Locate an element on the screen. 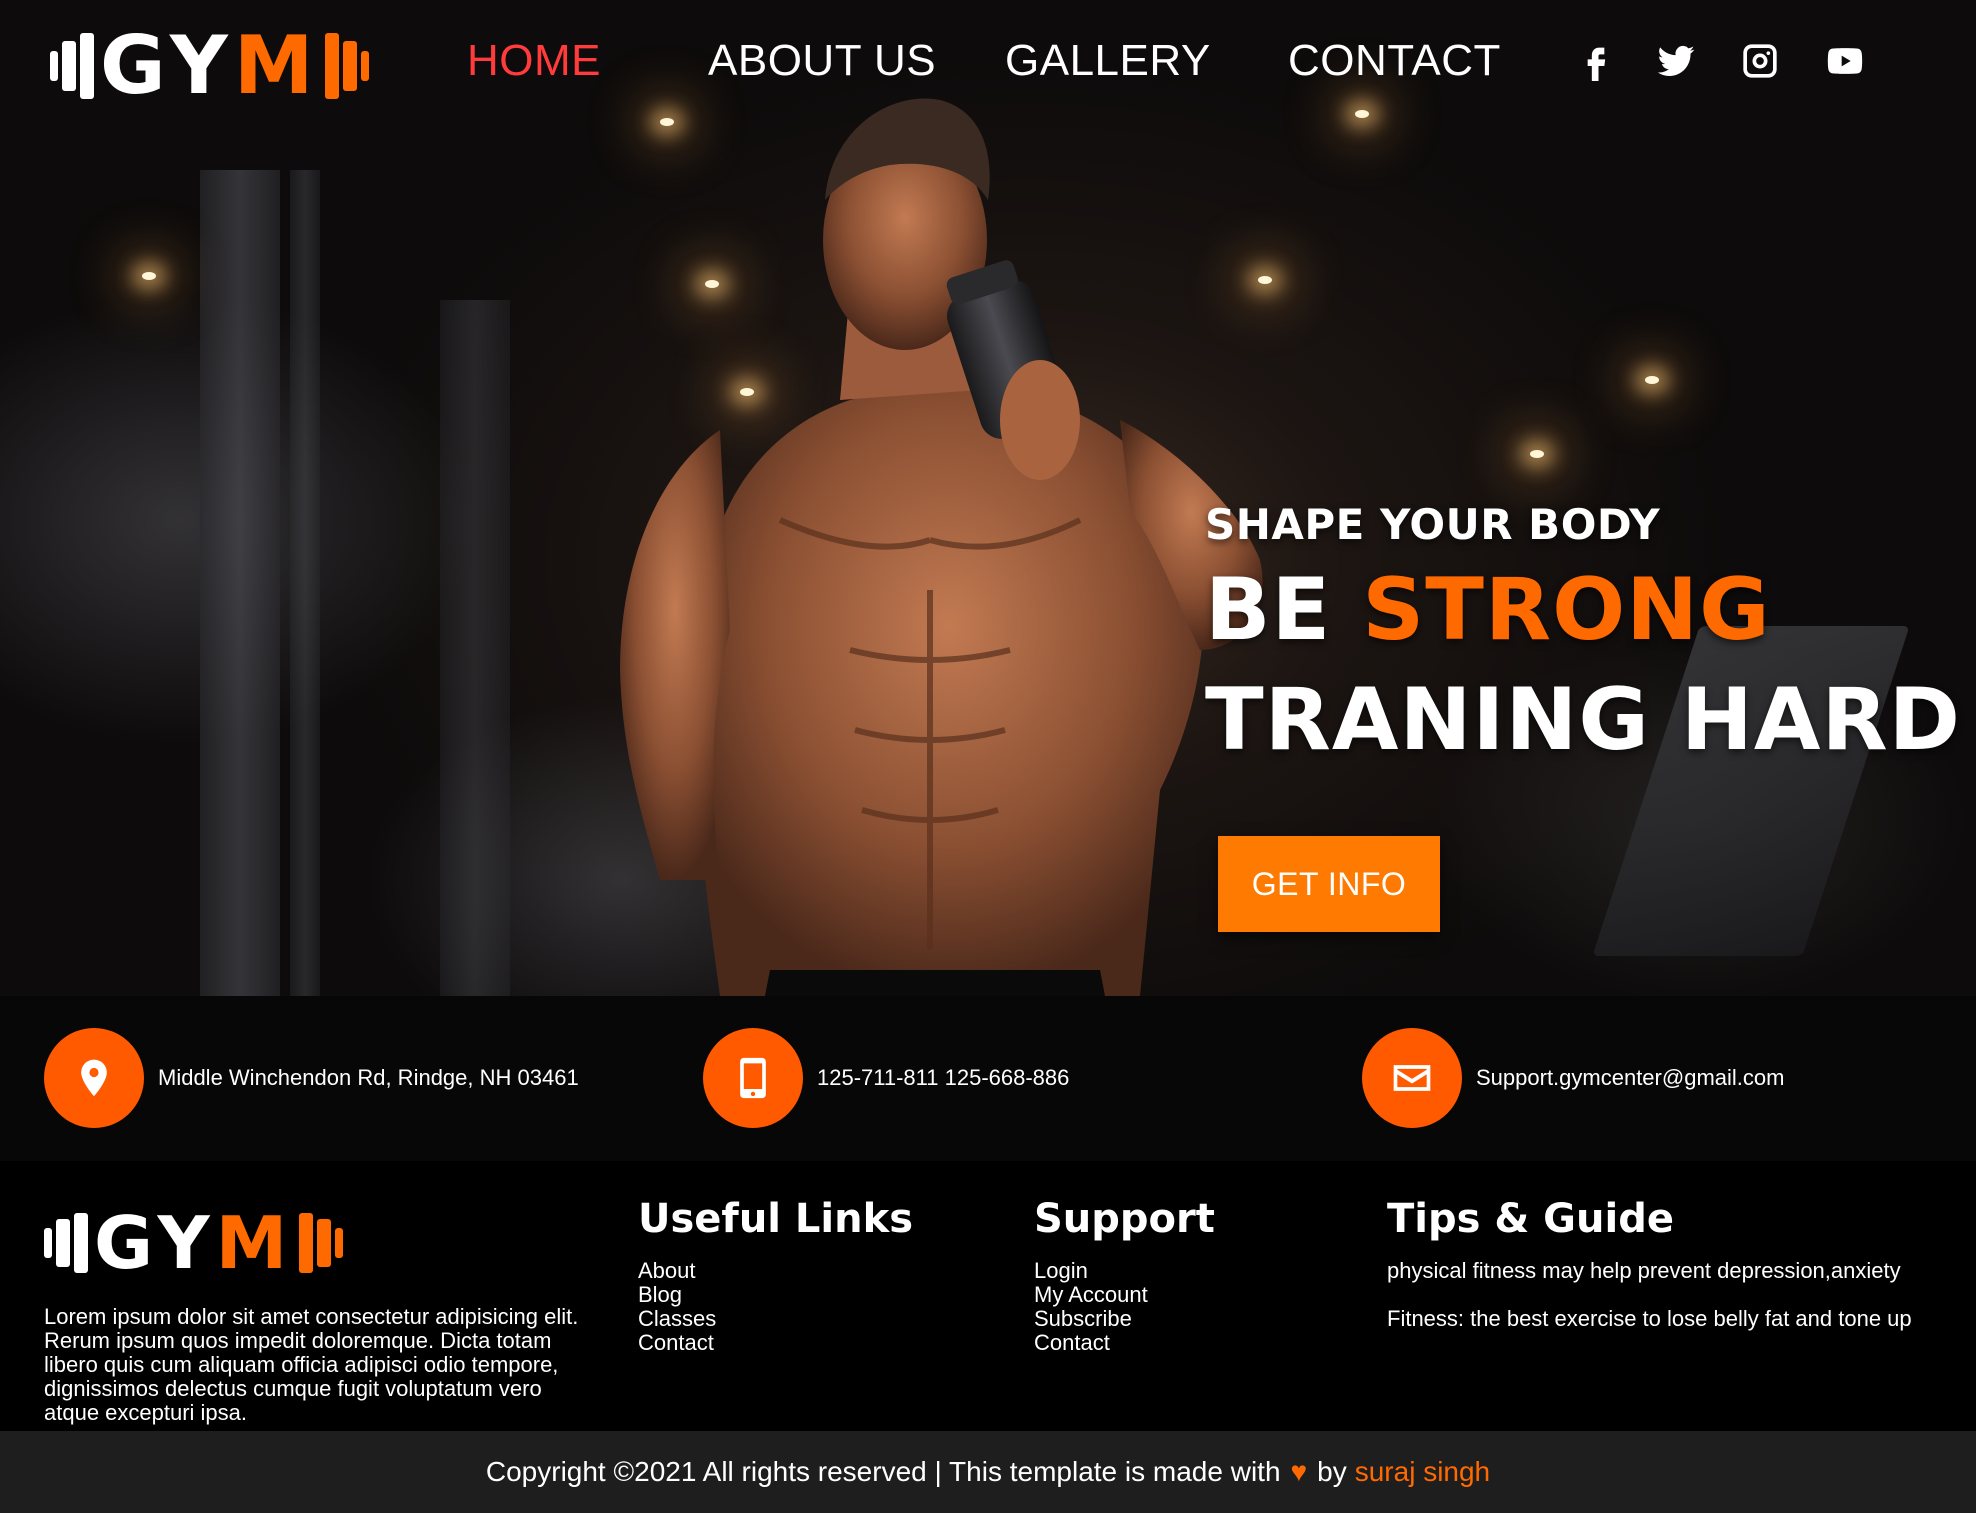 The height and width of the screenshot is (1513, 1976). facebook-icon is located at coordinates (1596, 61).